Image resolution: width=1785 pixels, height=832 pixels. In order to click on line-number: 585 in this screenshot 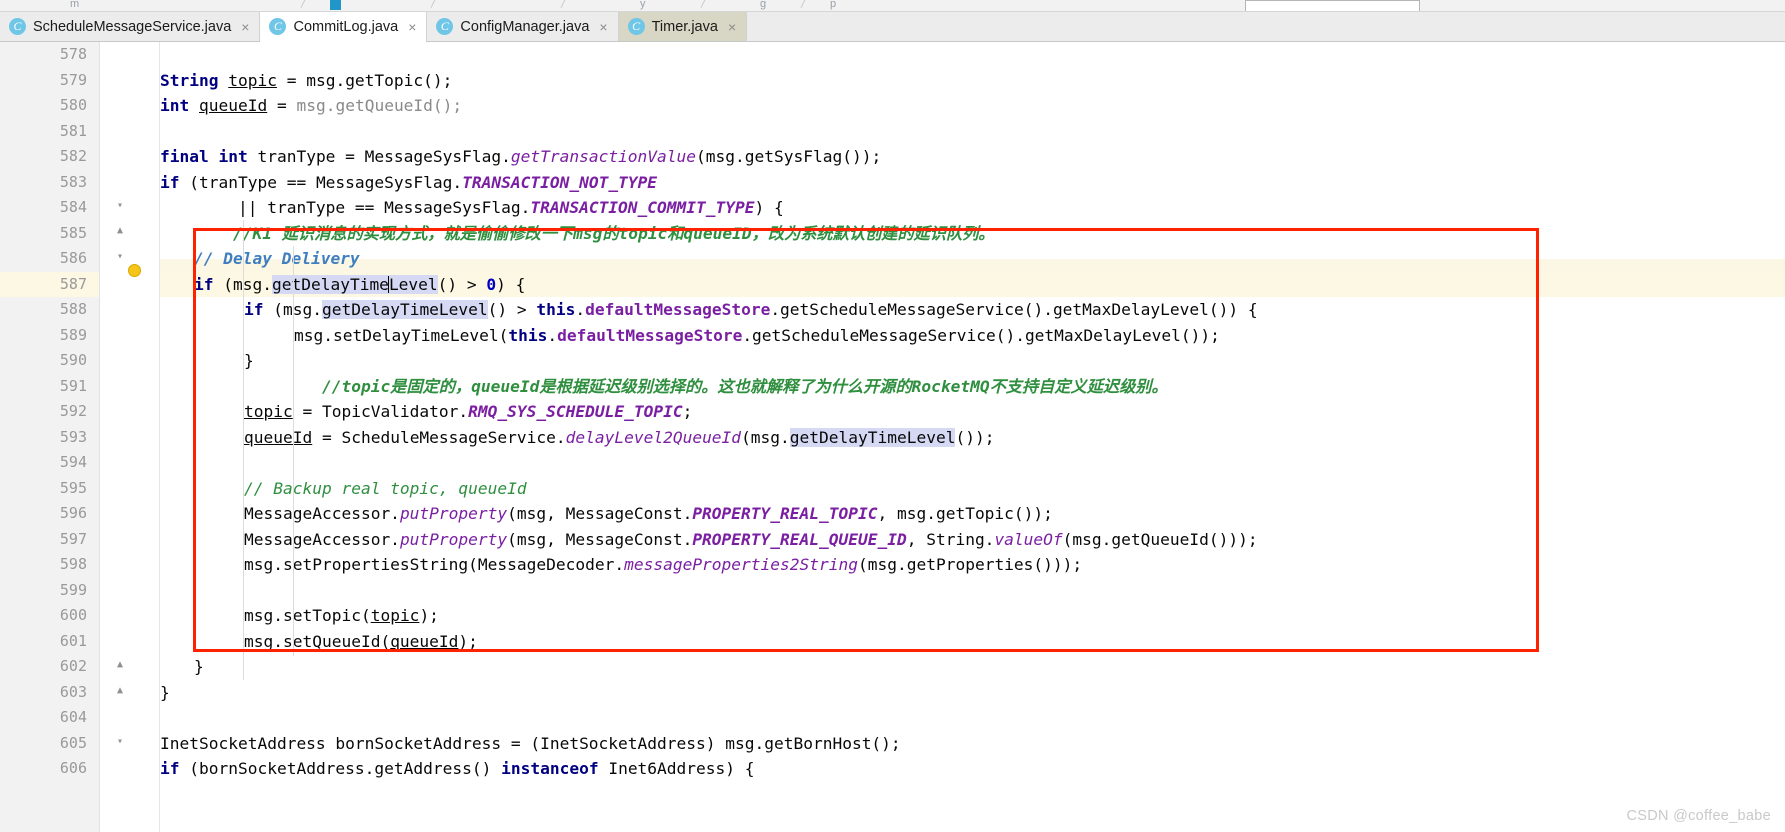, I will do `click(73, 232)`.